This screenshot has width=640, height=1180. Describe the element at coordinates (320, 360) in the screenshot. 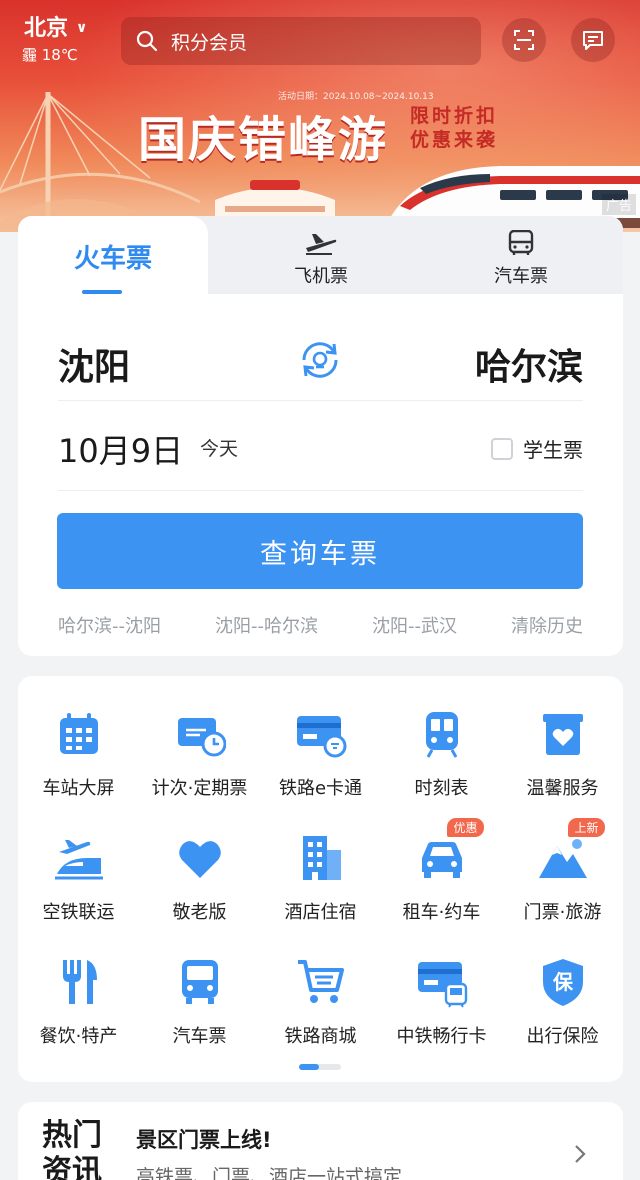

I see `swap-stations-icon` at that location.